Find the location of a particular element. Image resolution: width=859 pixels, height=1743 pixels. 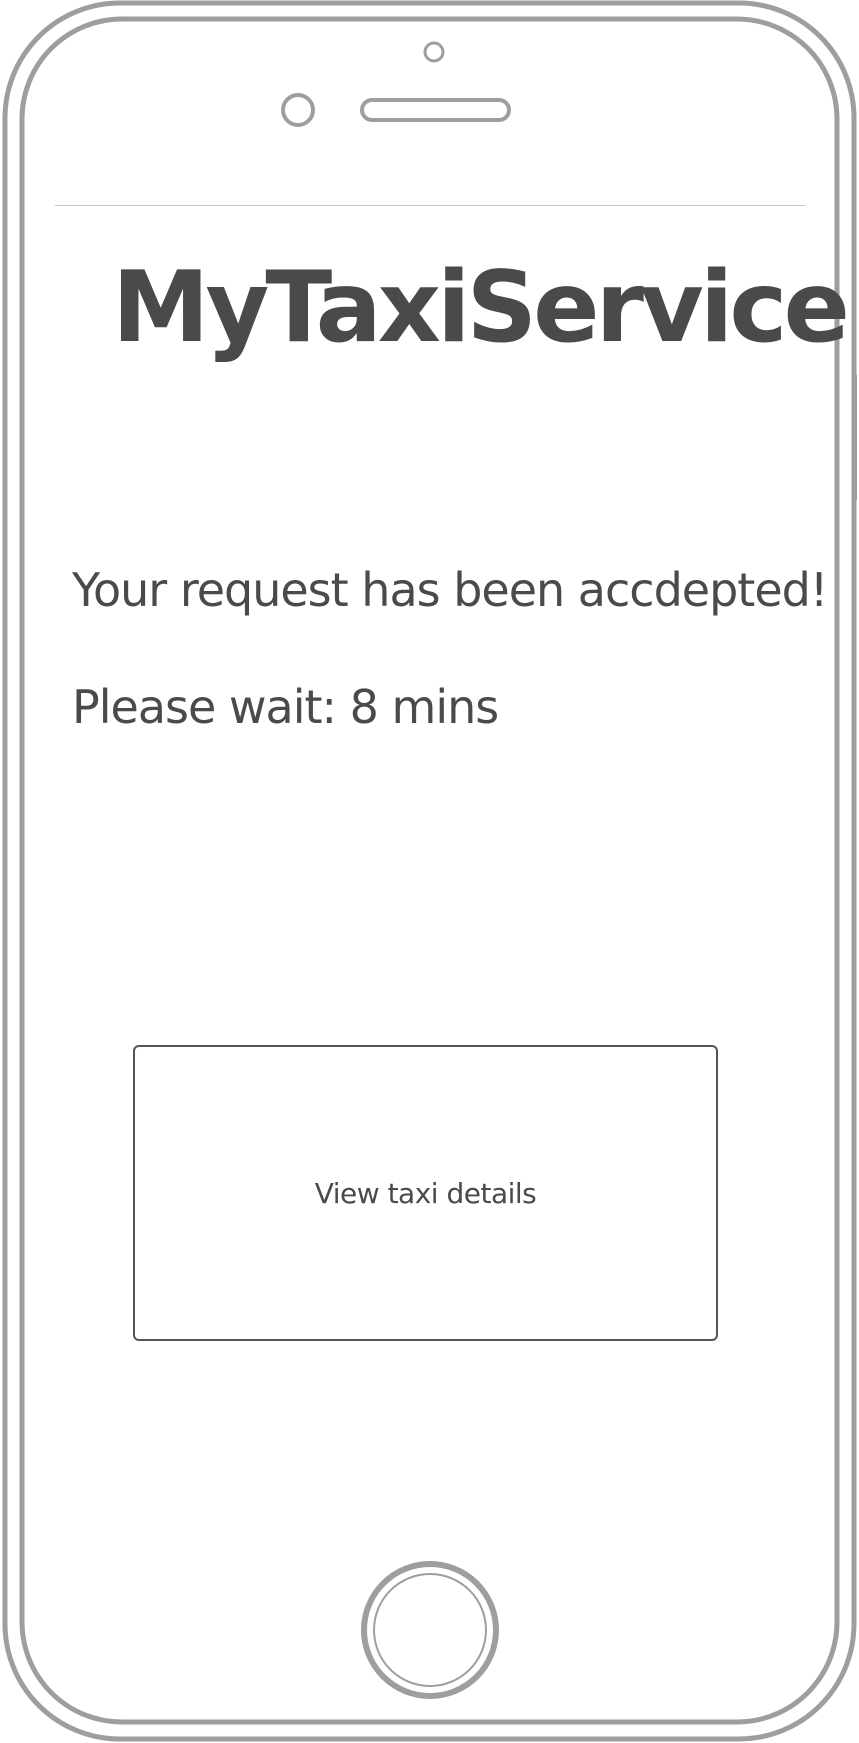

home-button-outer-ring is located at coordinates (430, 1630).